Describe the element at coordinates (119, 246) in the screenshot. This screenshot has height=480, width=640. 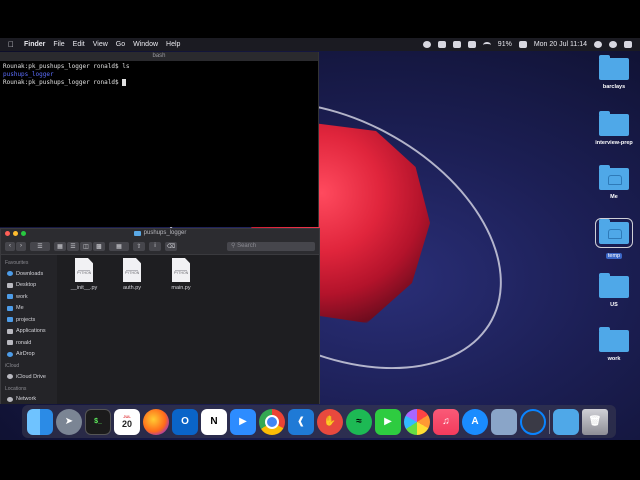
I see `arrange-button: ▦` at that location.